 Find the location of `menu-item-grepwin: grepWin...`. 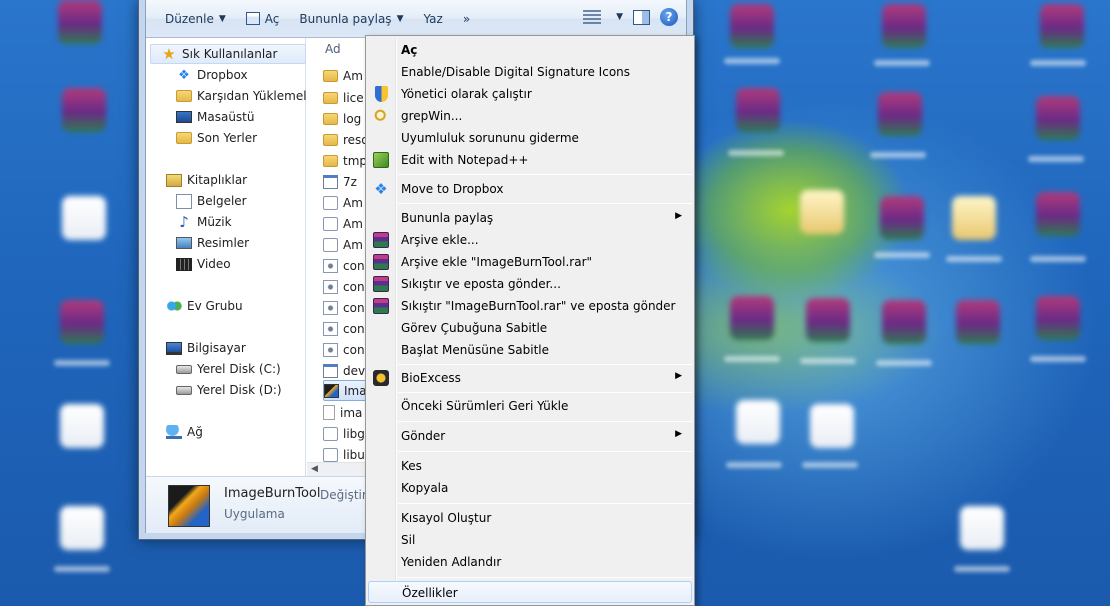

menu-item-grepwin: grepWin... is located at coordinates (530, 116).